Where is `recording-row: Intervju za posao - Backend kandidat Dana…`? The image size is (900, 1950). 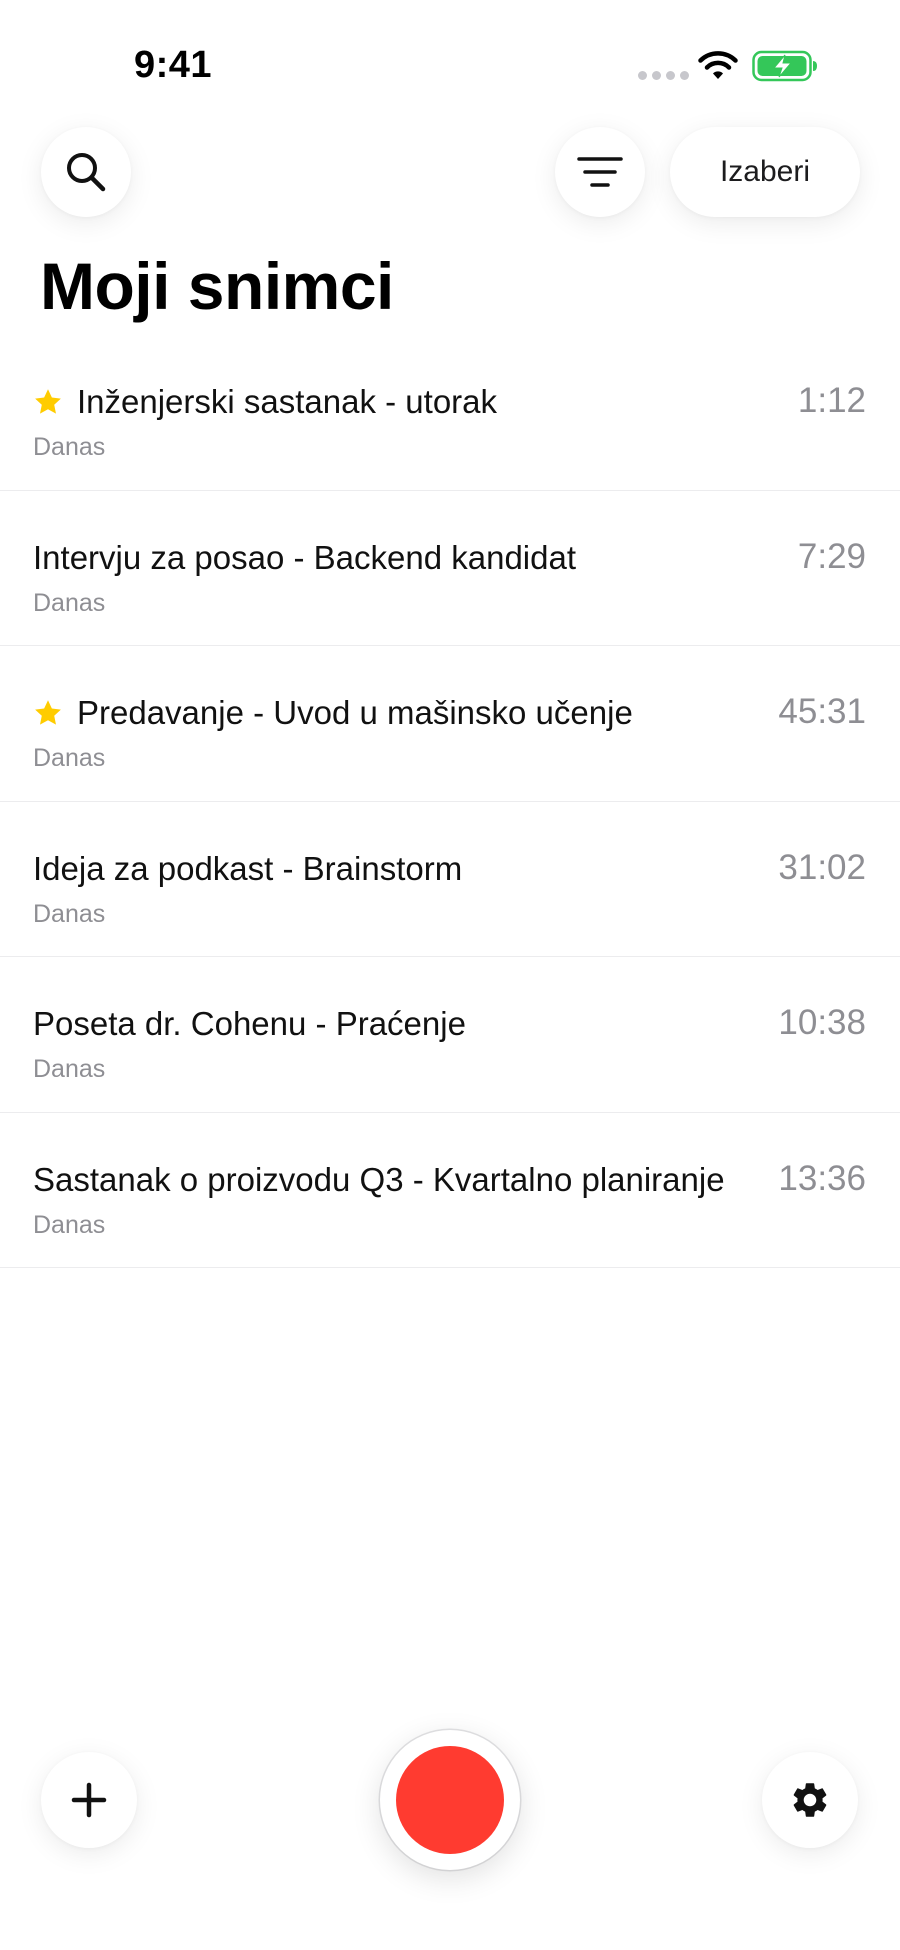
recording-row: Intervju za posao - Backend kandidat Dana… is located at coordinates (450, 568).